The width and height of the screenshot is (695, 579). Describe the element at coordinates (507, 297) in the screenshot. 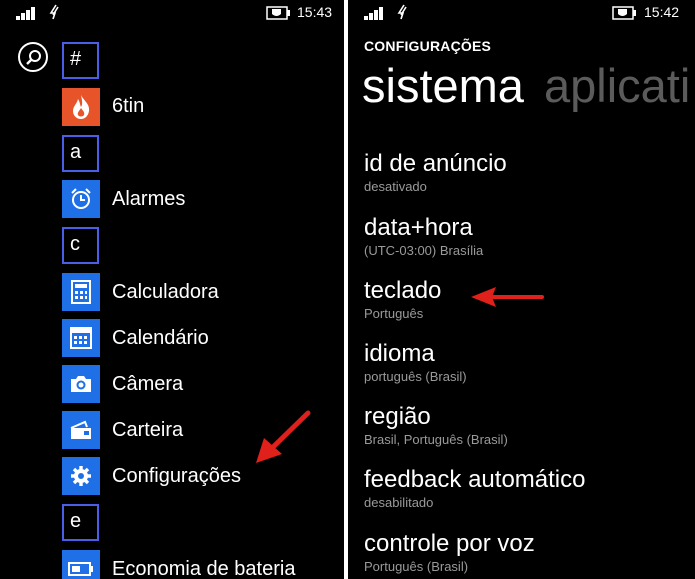

I see `red-arrow-pointing-to-teclado` at that location.